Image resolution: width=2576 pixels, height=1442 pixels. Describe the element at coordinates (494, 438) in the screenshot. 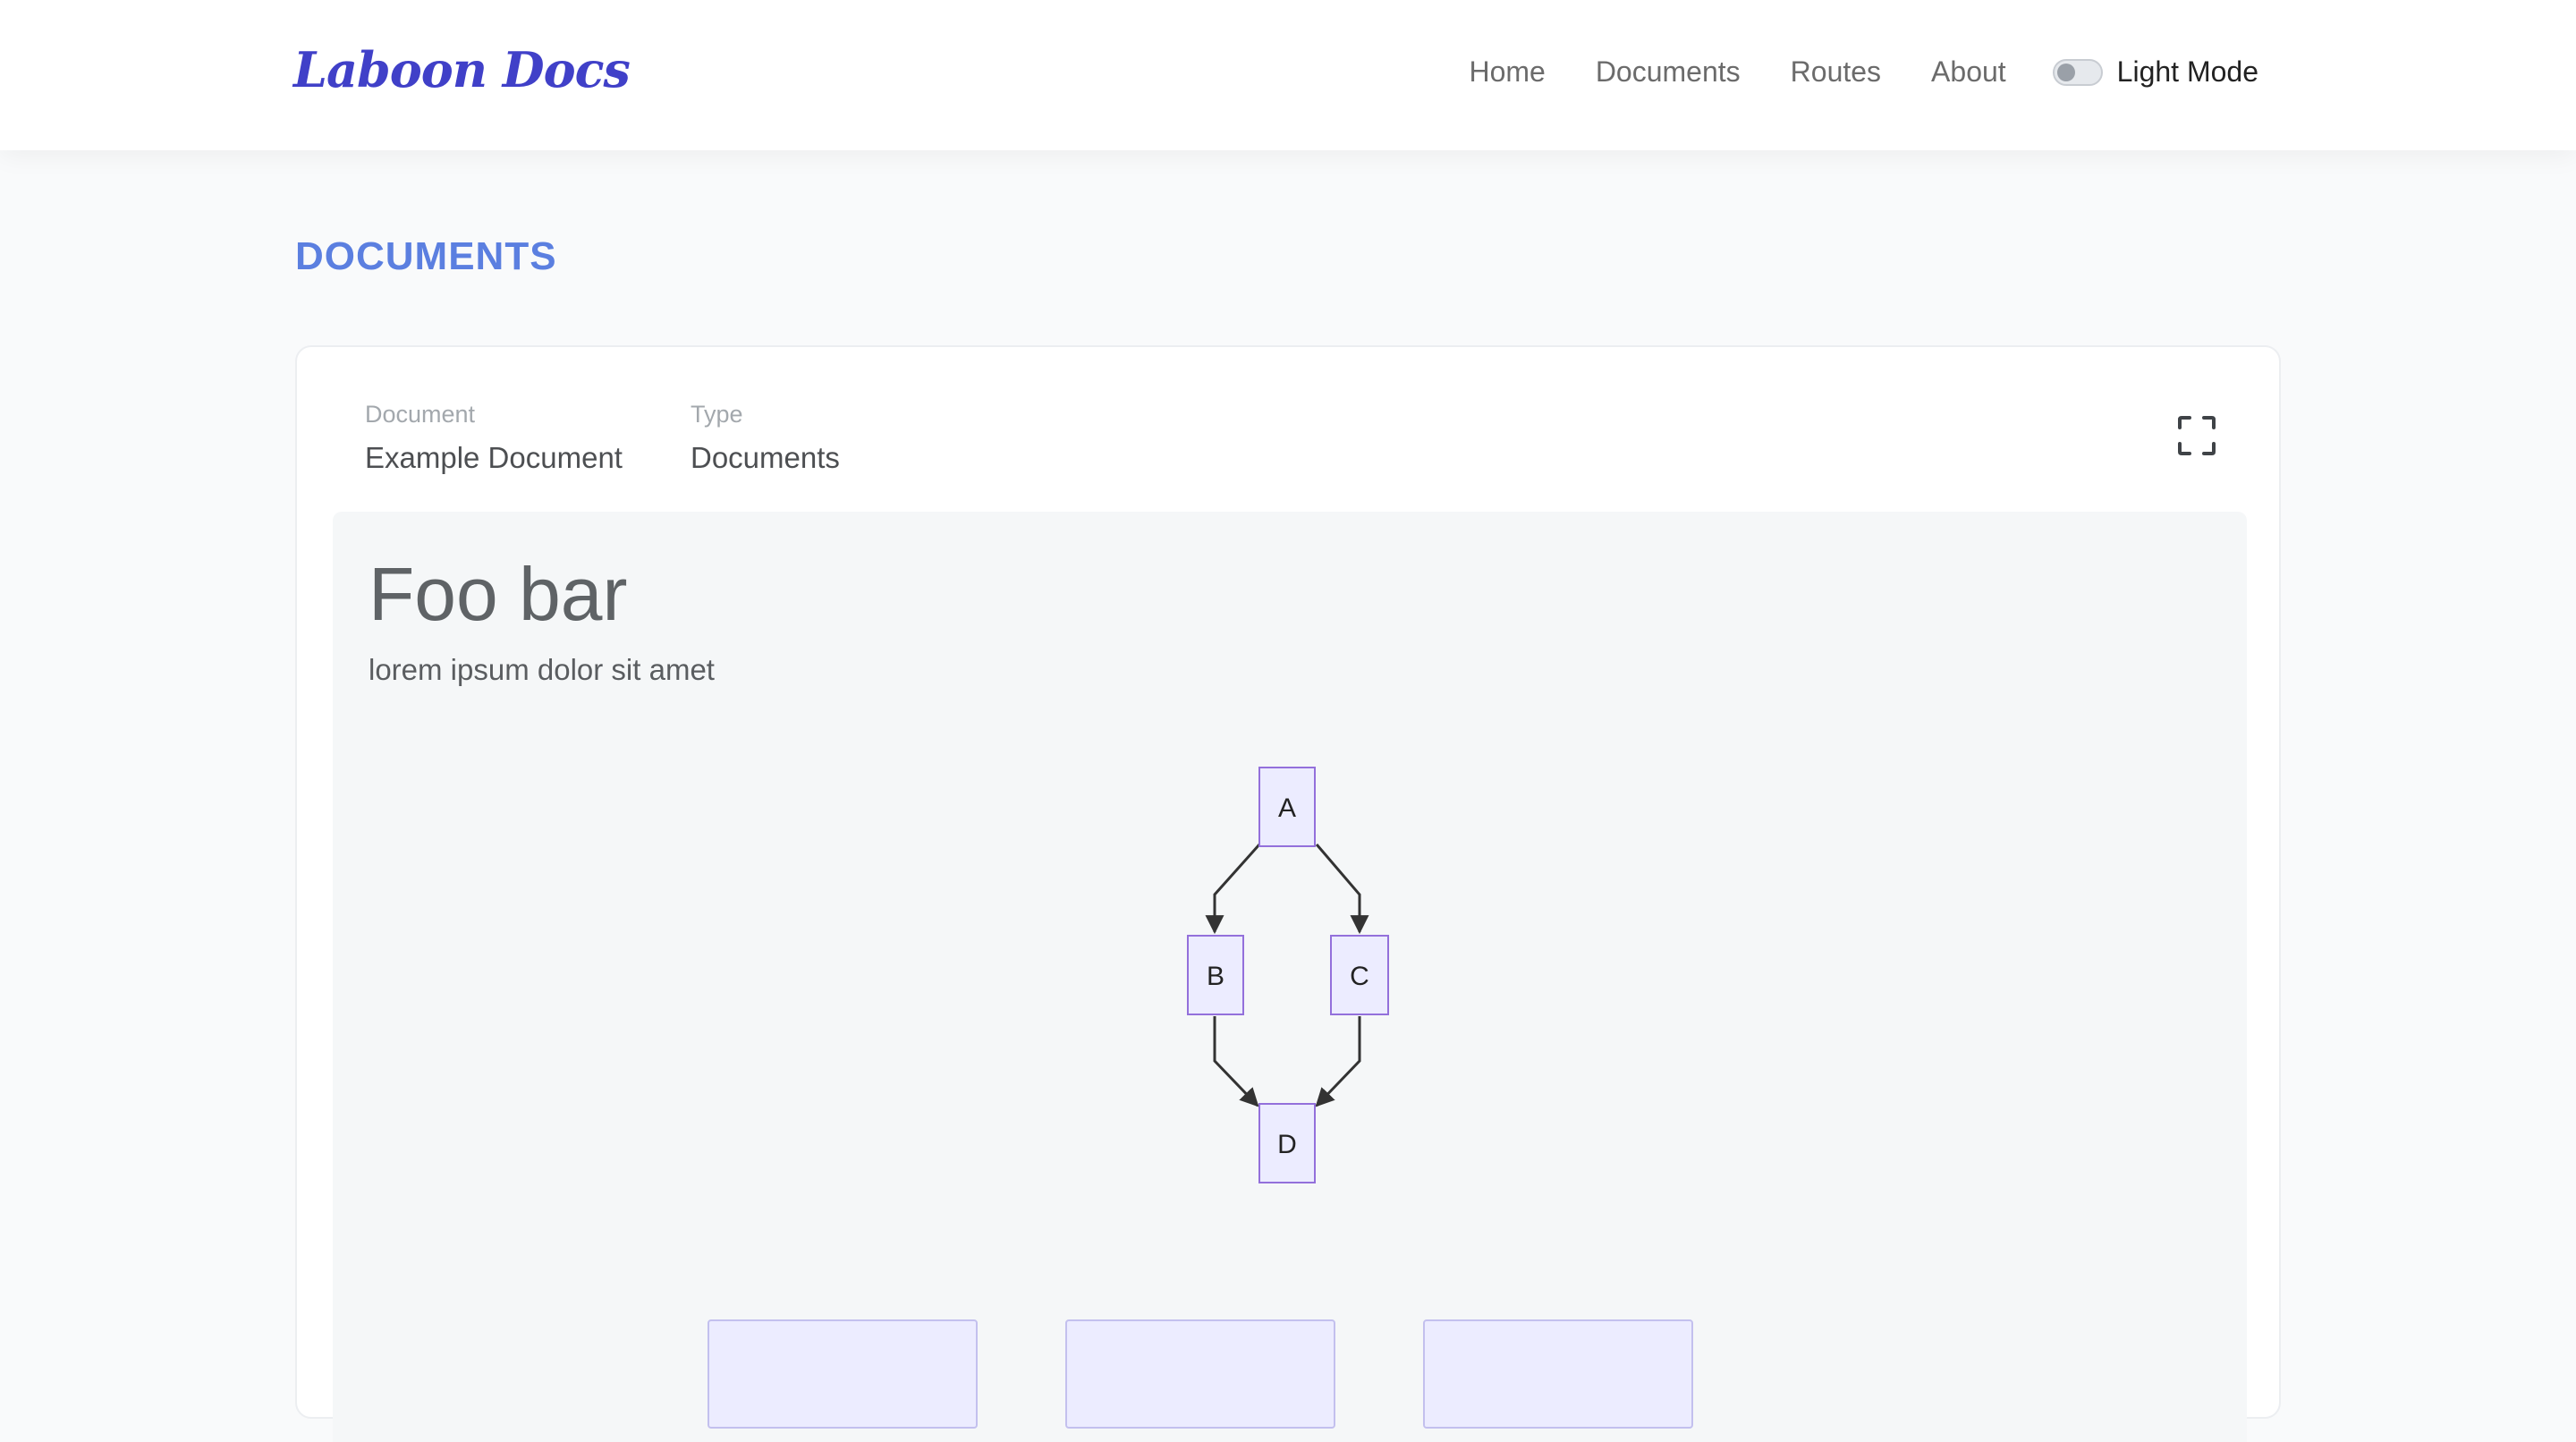

I see `document-meta: Document Example Document` at that location.